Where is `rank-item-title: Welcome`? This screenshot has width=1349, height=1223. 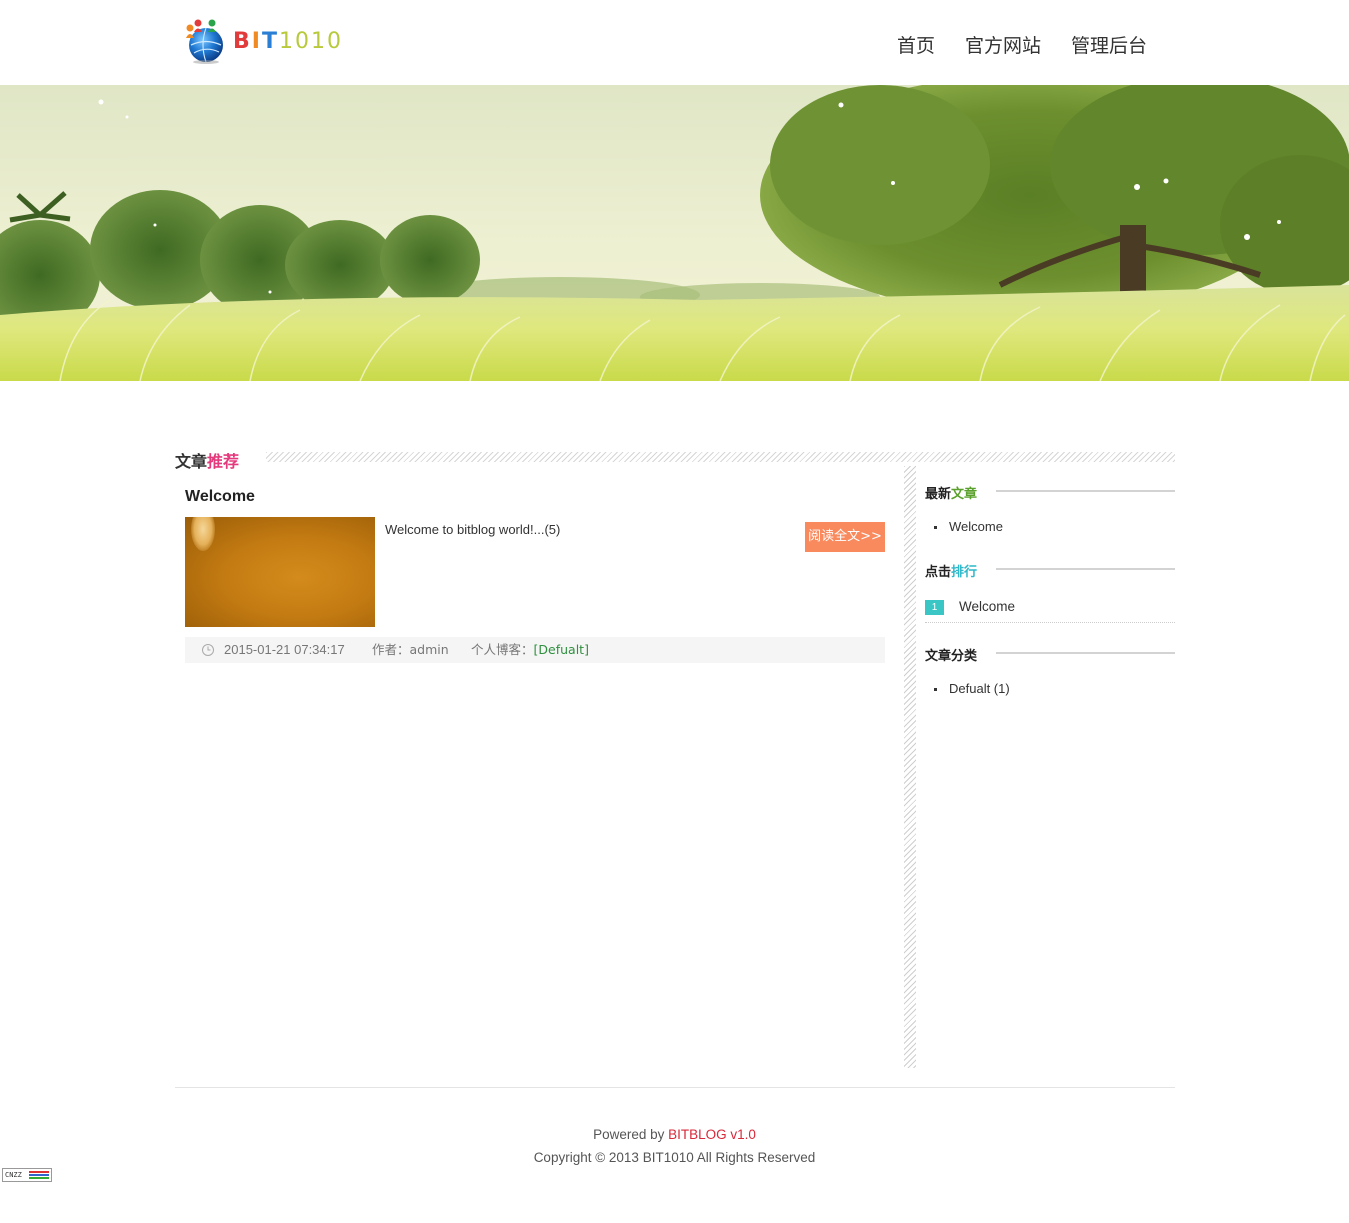
rank-item-title: Welcome is located at coordinates (987, 606).